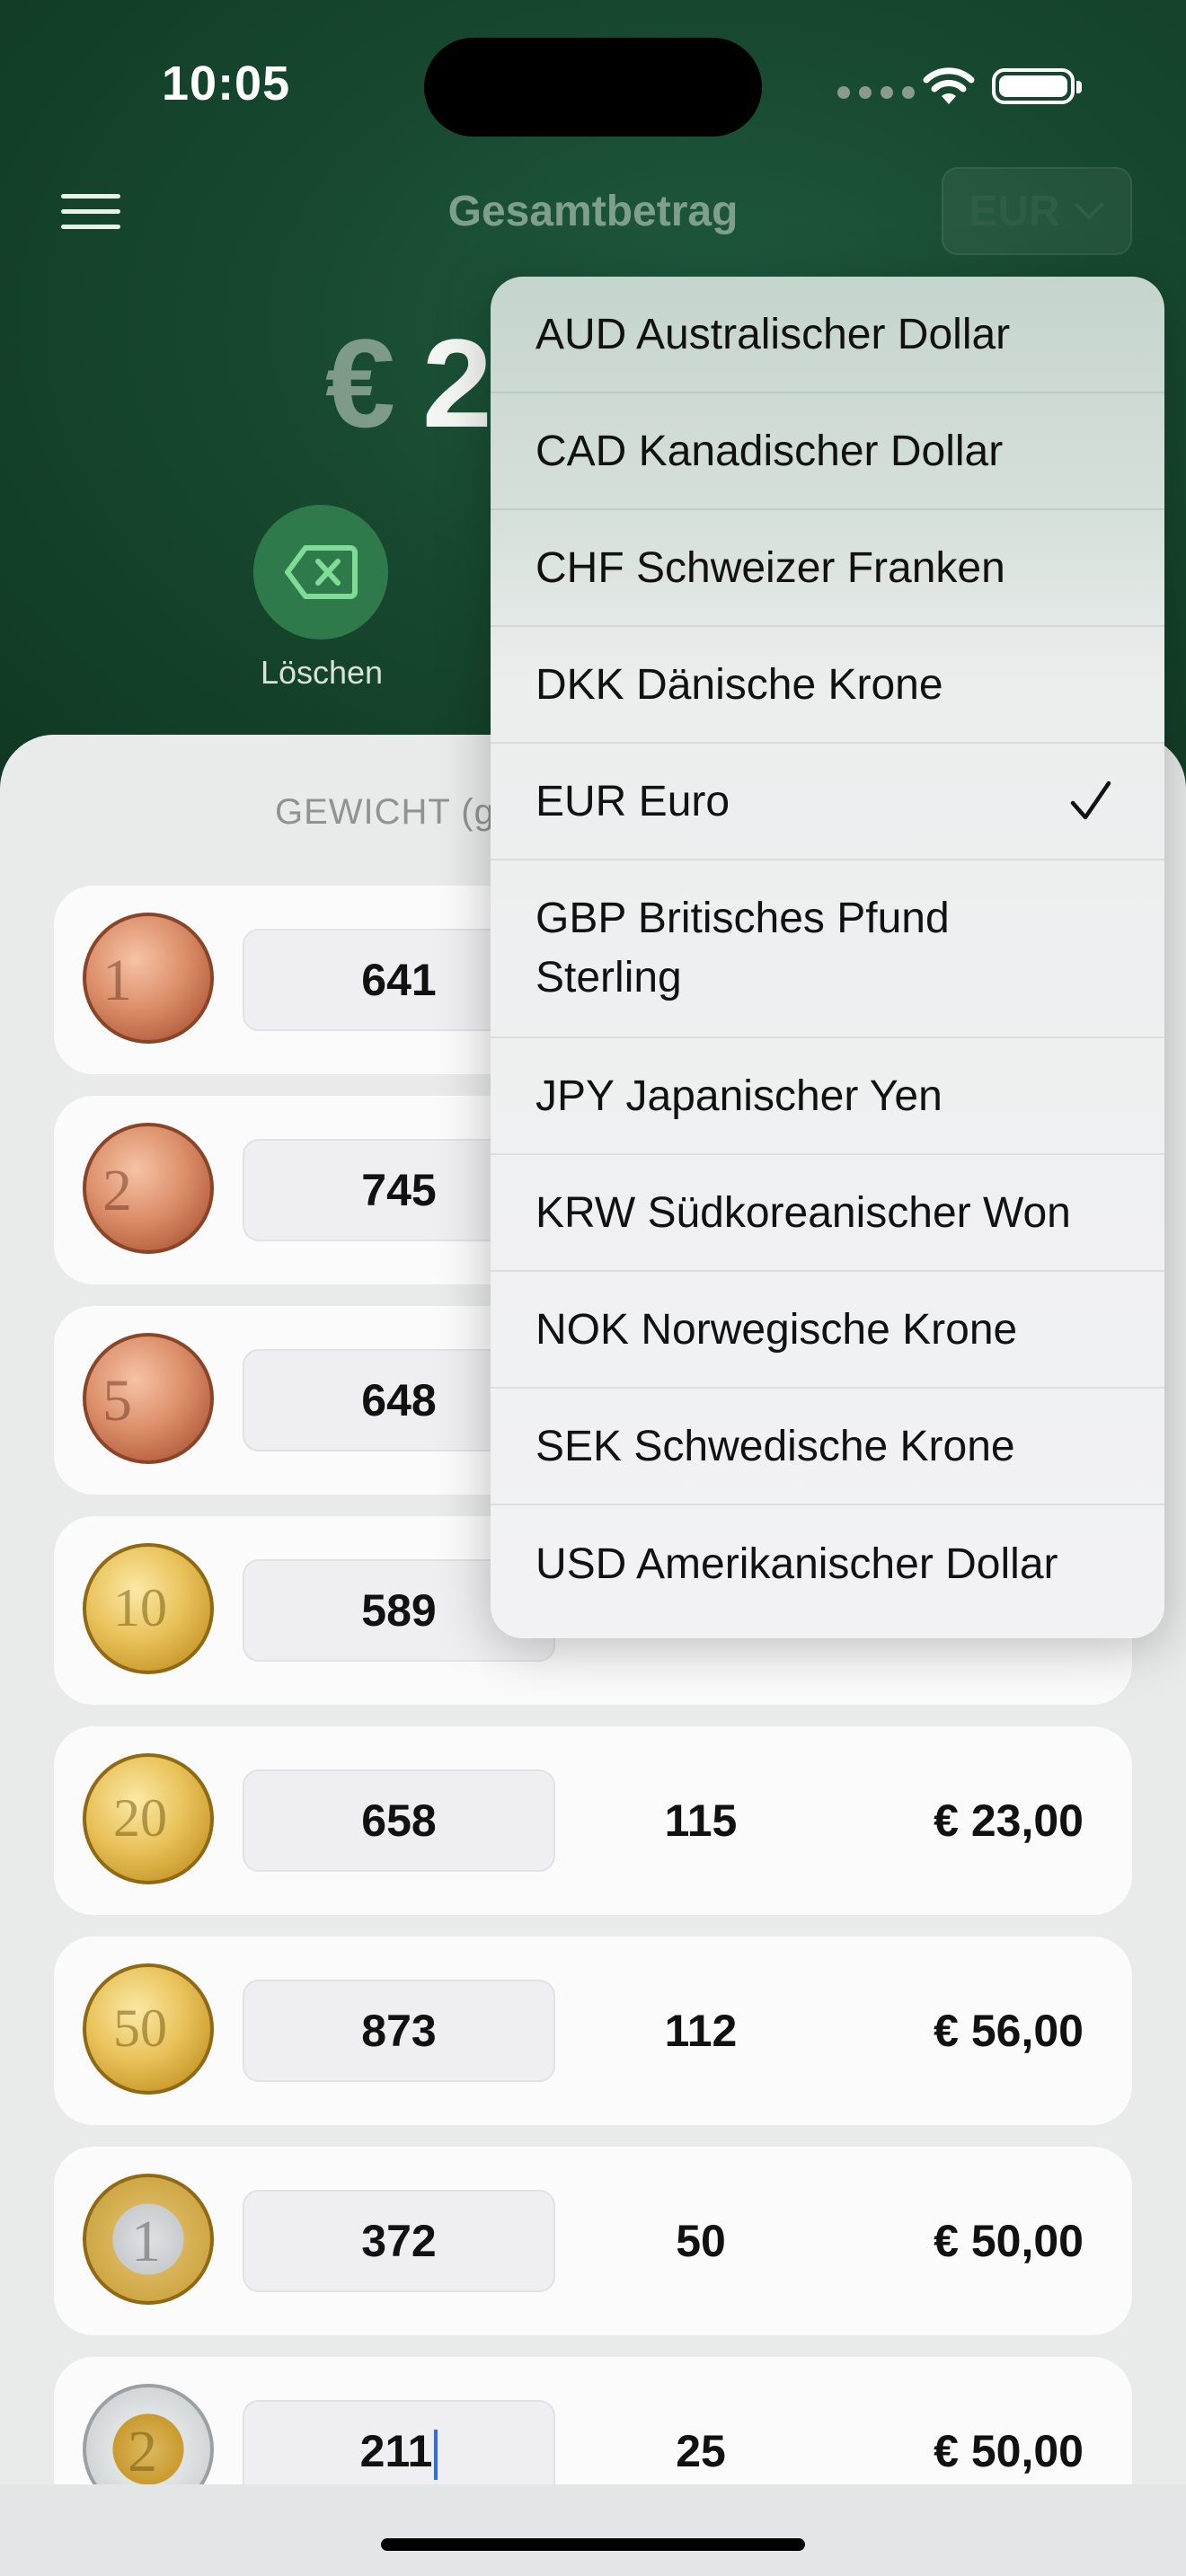 The width and height of the screenshot is (1186, 2576). What do you see at coordinates (827, 568) in the screenshot?
I see `menu-item-chf: CHF Schweizer Franken` at bounding box center [827, 568].